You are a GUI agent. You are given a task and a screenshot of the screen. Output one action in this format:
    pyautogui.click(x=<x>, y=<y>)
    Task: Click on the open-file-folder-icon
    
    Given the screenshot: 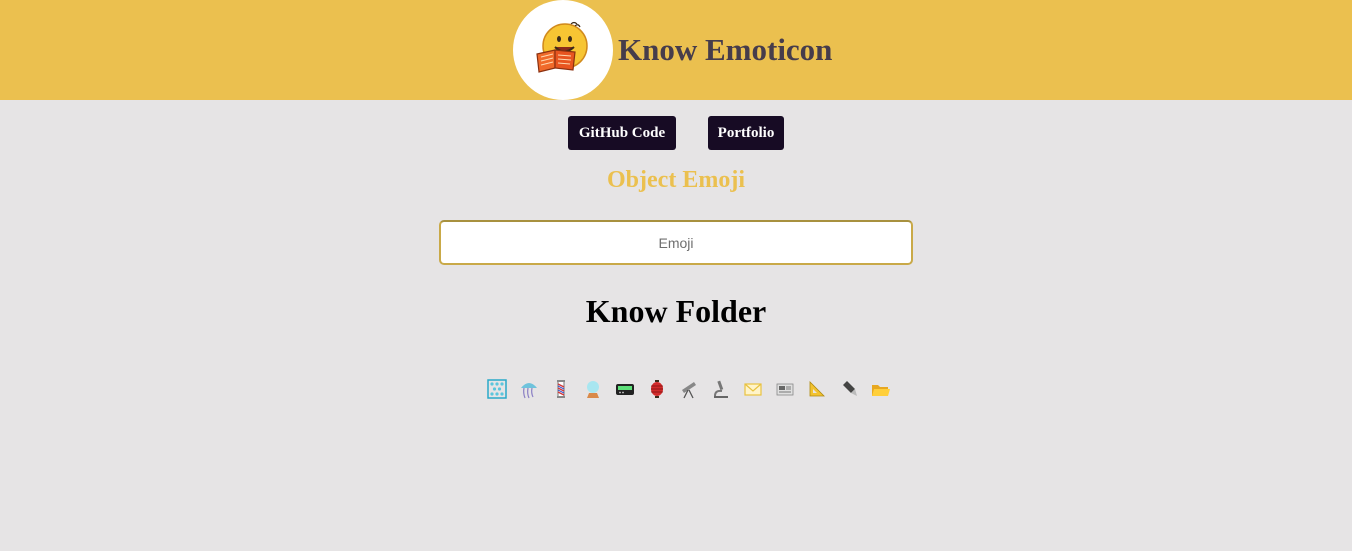 What is the action you would take?
    pyautogui.click(x=881, y=389)
    